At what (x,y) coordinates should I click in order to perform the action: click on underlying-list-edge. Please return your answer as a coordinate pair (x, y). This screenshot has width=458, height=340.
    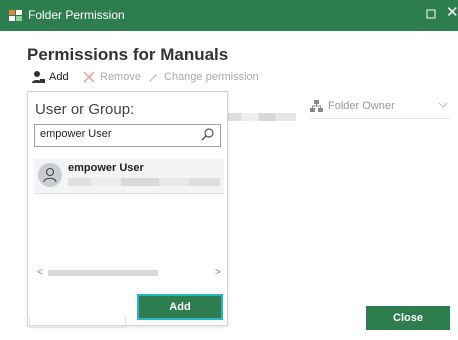
    Looking at the image, I should click on (77, 322).